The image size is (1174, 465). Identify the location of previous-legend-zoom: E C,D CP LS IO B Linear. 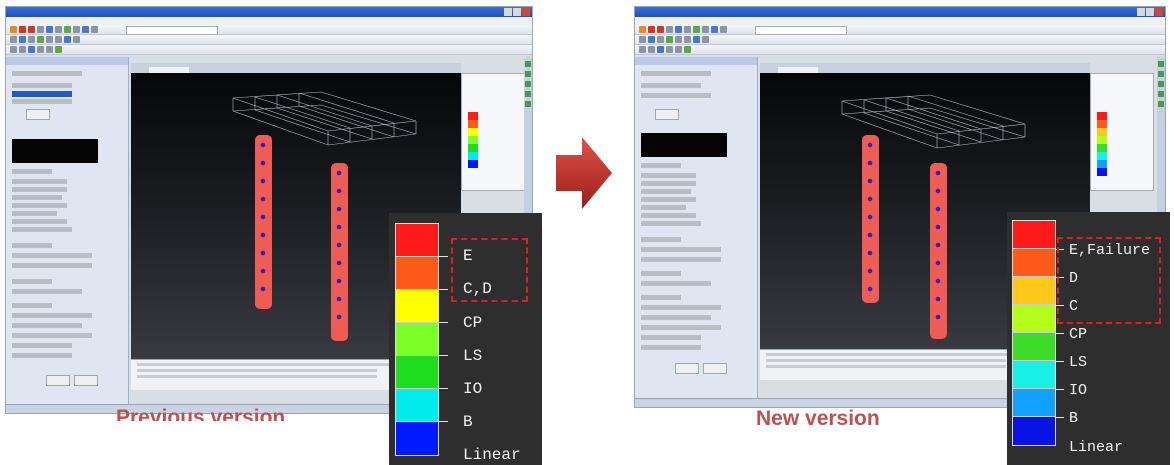
(465, 339).